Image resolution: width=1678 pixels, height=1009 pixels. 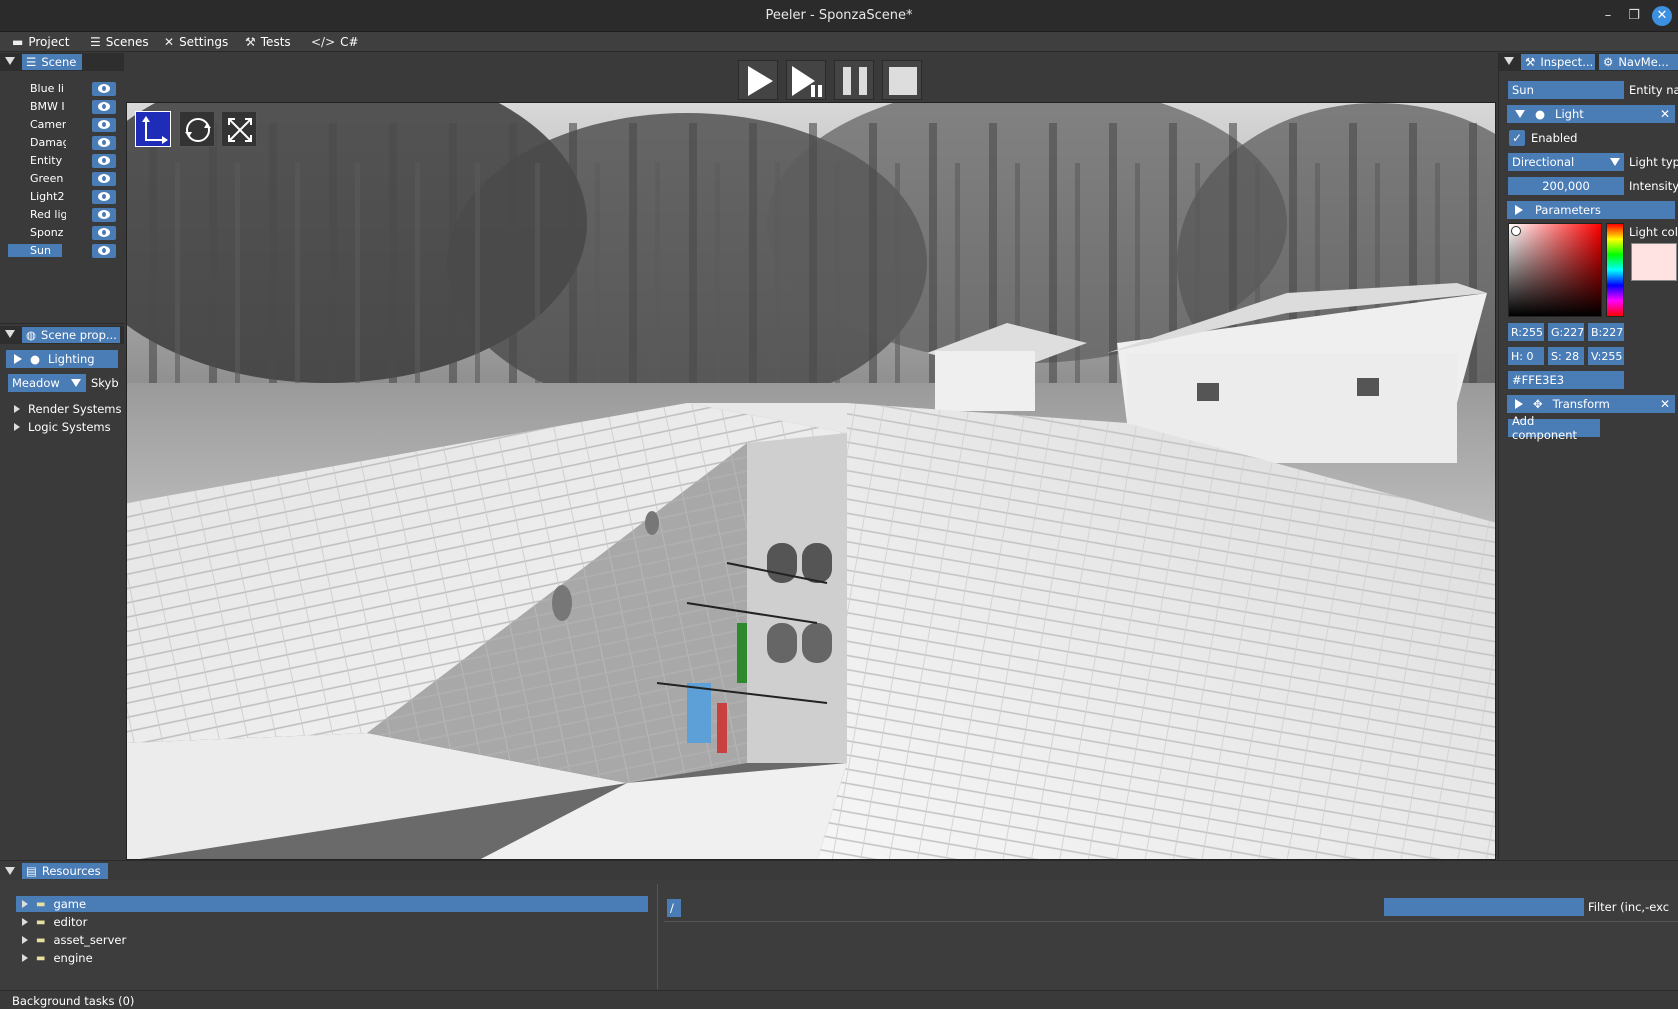 What do you see at coordinates (63, 161) in the screenshot?
I see `entity-row: Entity` at bounding box center [63, 161].